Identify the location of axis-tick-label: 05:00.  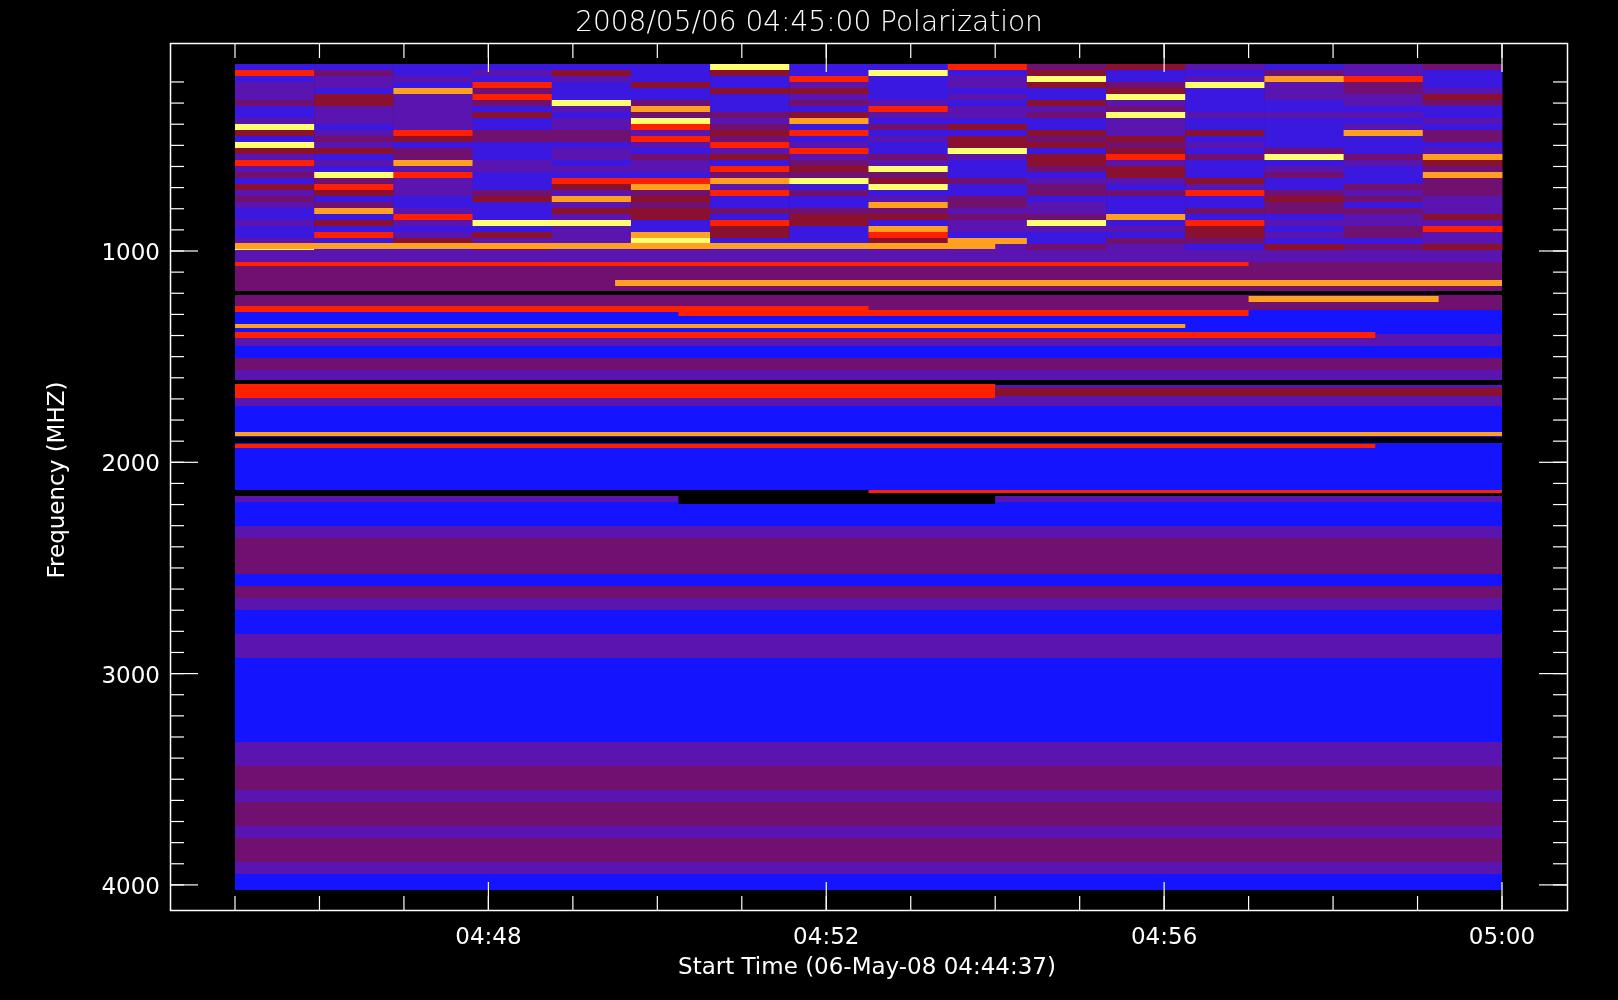
(1502, 936).